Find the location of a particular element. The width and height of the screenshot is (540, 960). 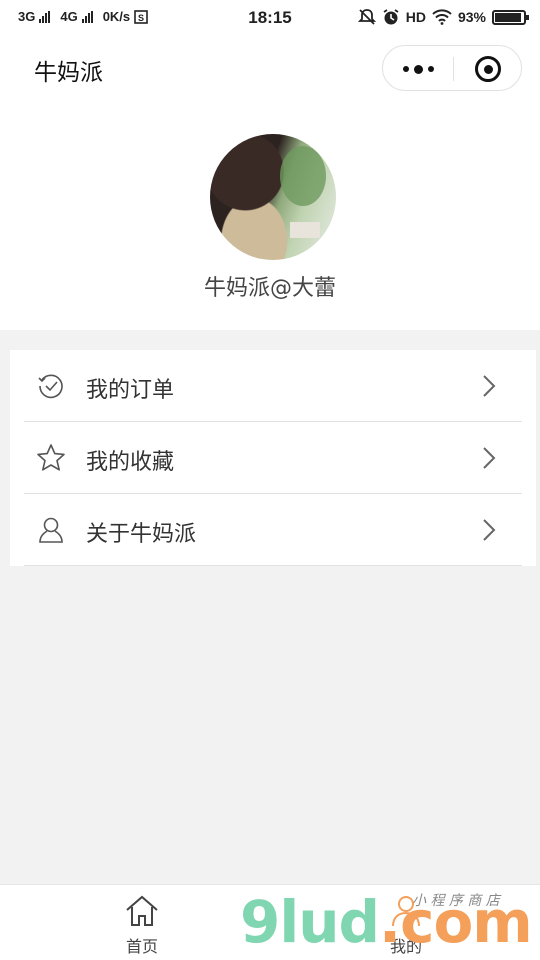

tab-mine-label: 我的 is located at coordinates (405, 946).